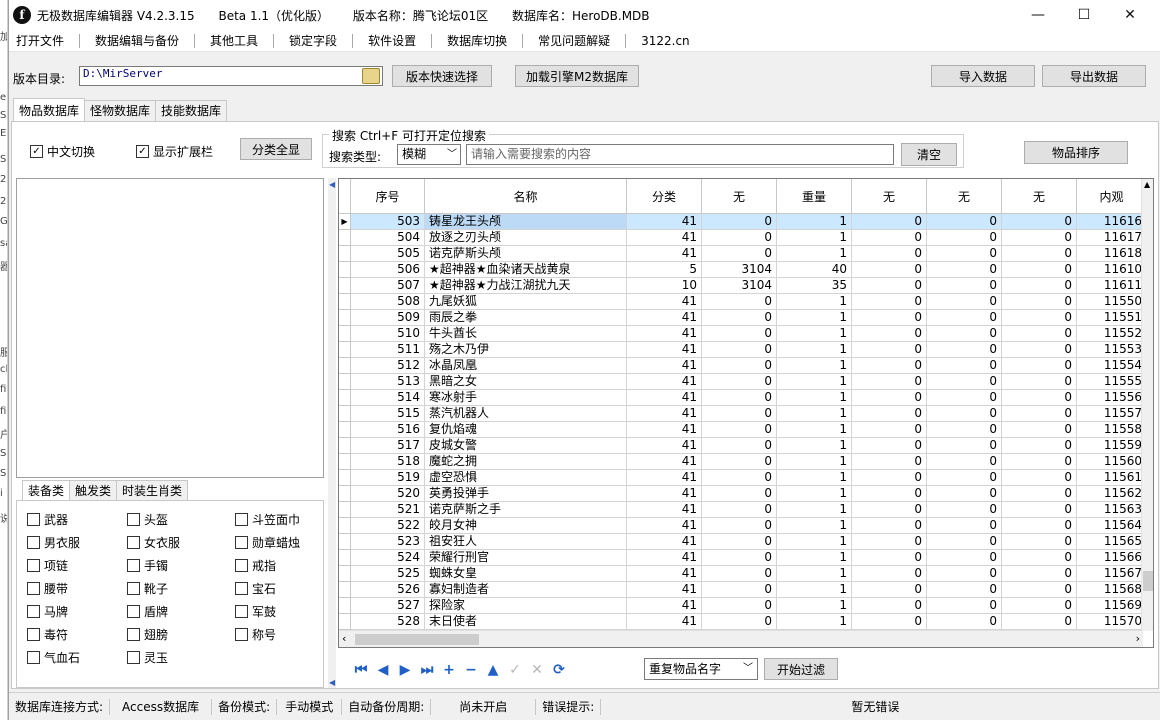 The width and height of the screenshot is (1160, 720). Describe the element at coordinates (255, 588) in the screenshot. I see `category-checkbox: 宝石` at that location.